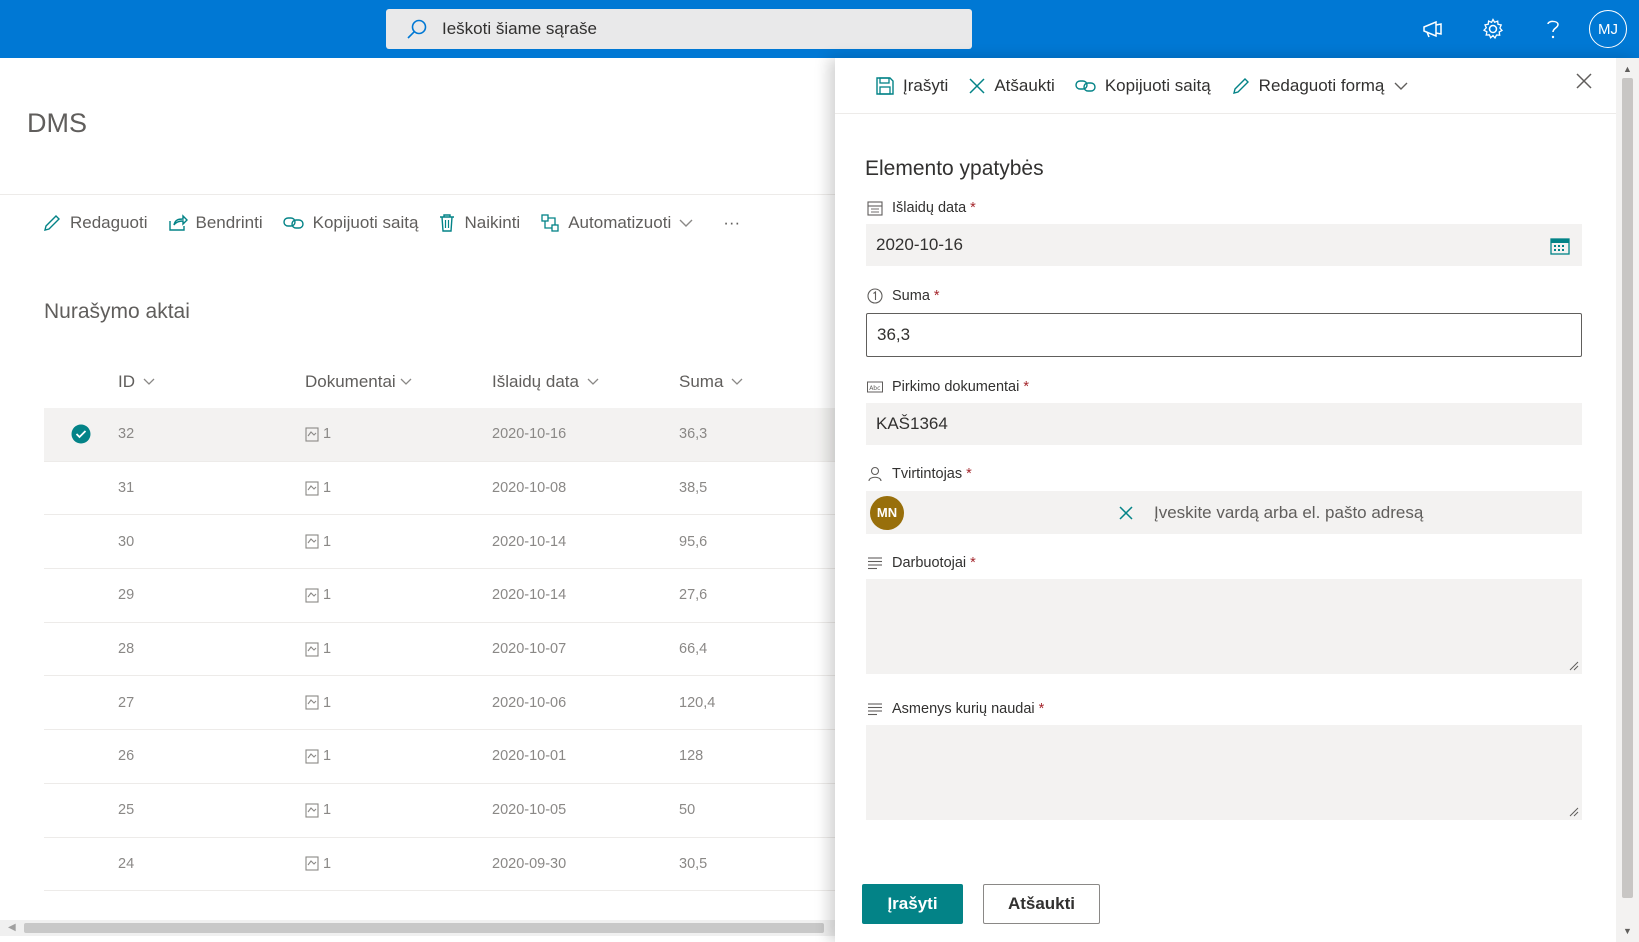 This screenshot has width=1639, height=942. Describe the element at coordinates (1224, 512) in the screenshot. I see `approver-people-picker: MN Įveskite vardą arba el. pašto adresą` at that location.